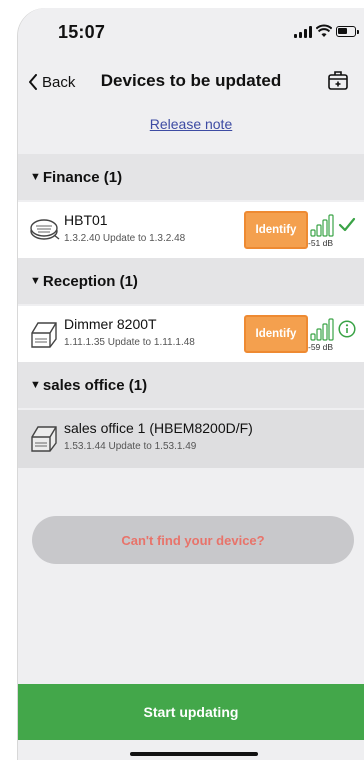 This screenshot has height=760, width=364. Describe the element at coordinates (347, 31) in the screenshot. I see `battery-icon` at that location.